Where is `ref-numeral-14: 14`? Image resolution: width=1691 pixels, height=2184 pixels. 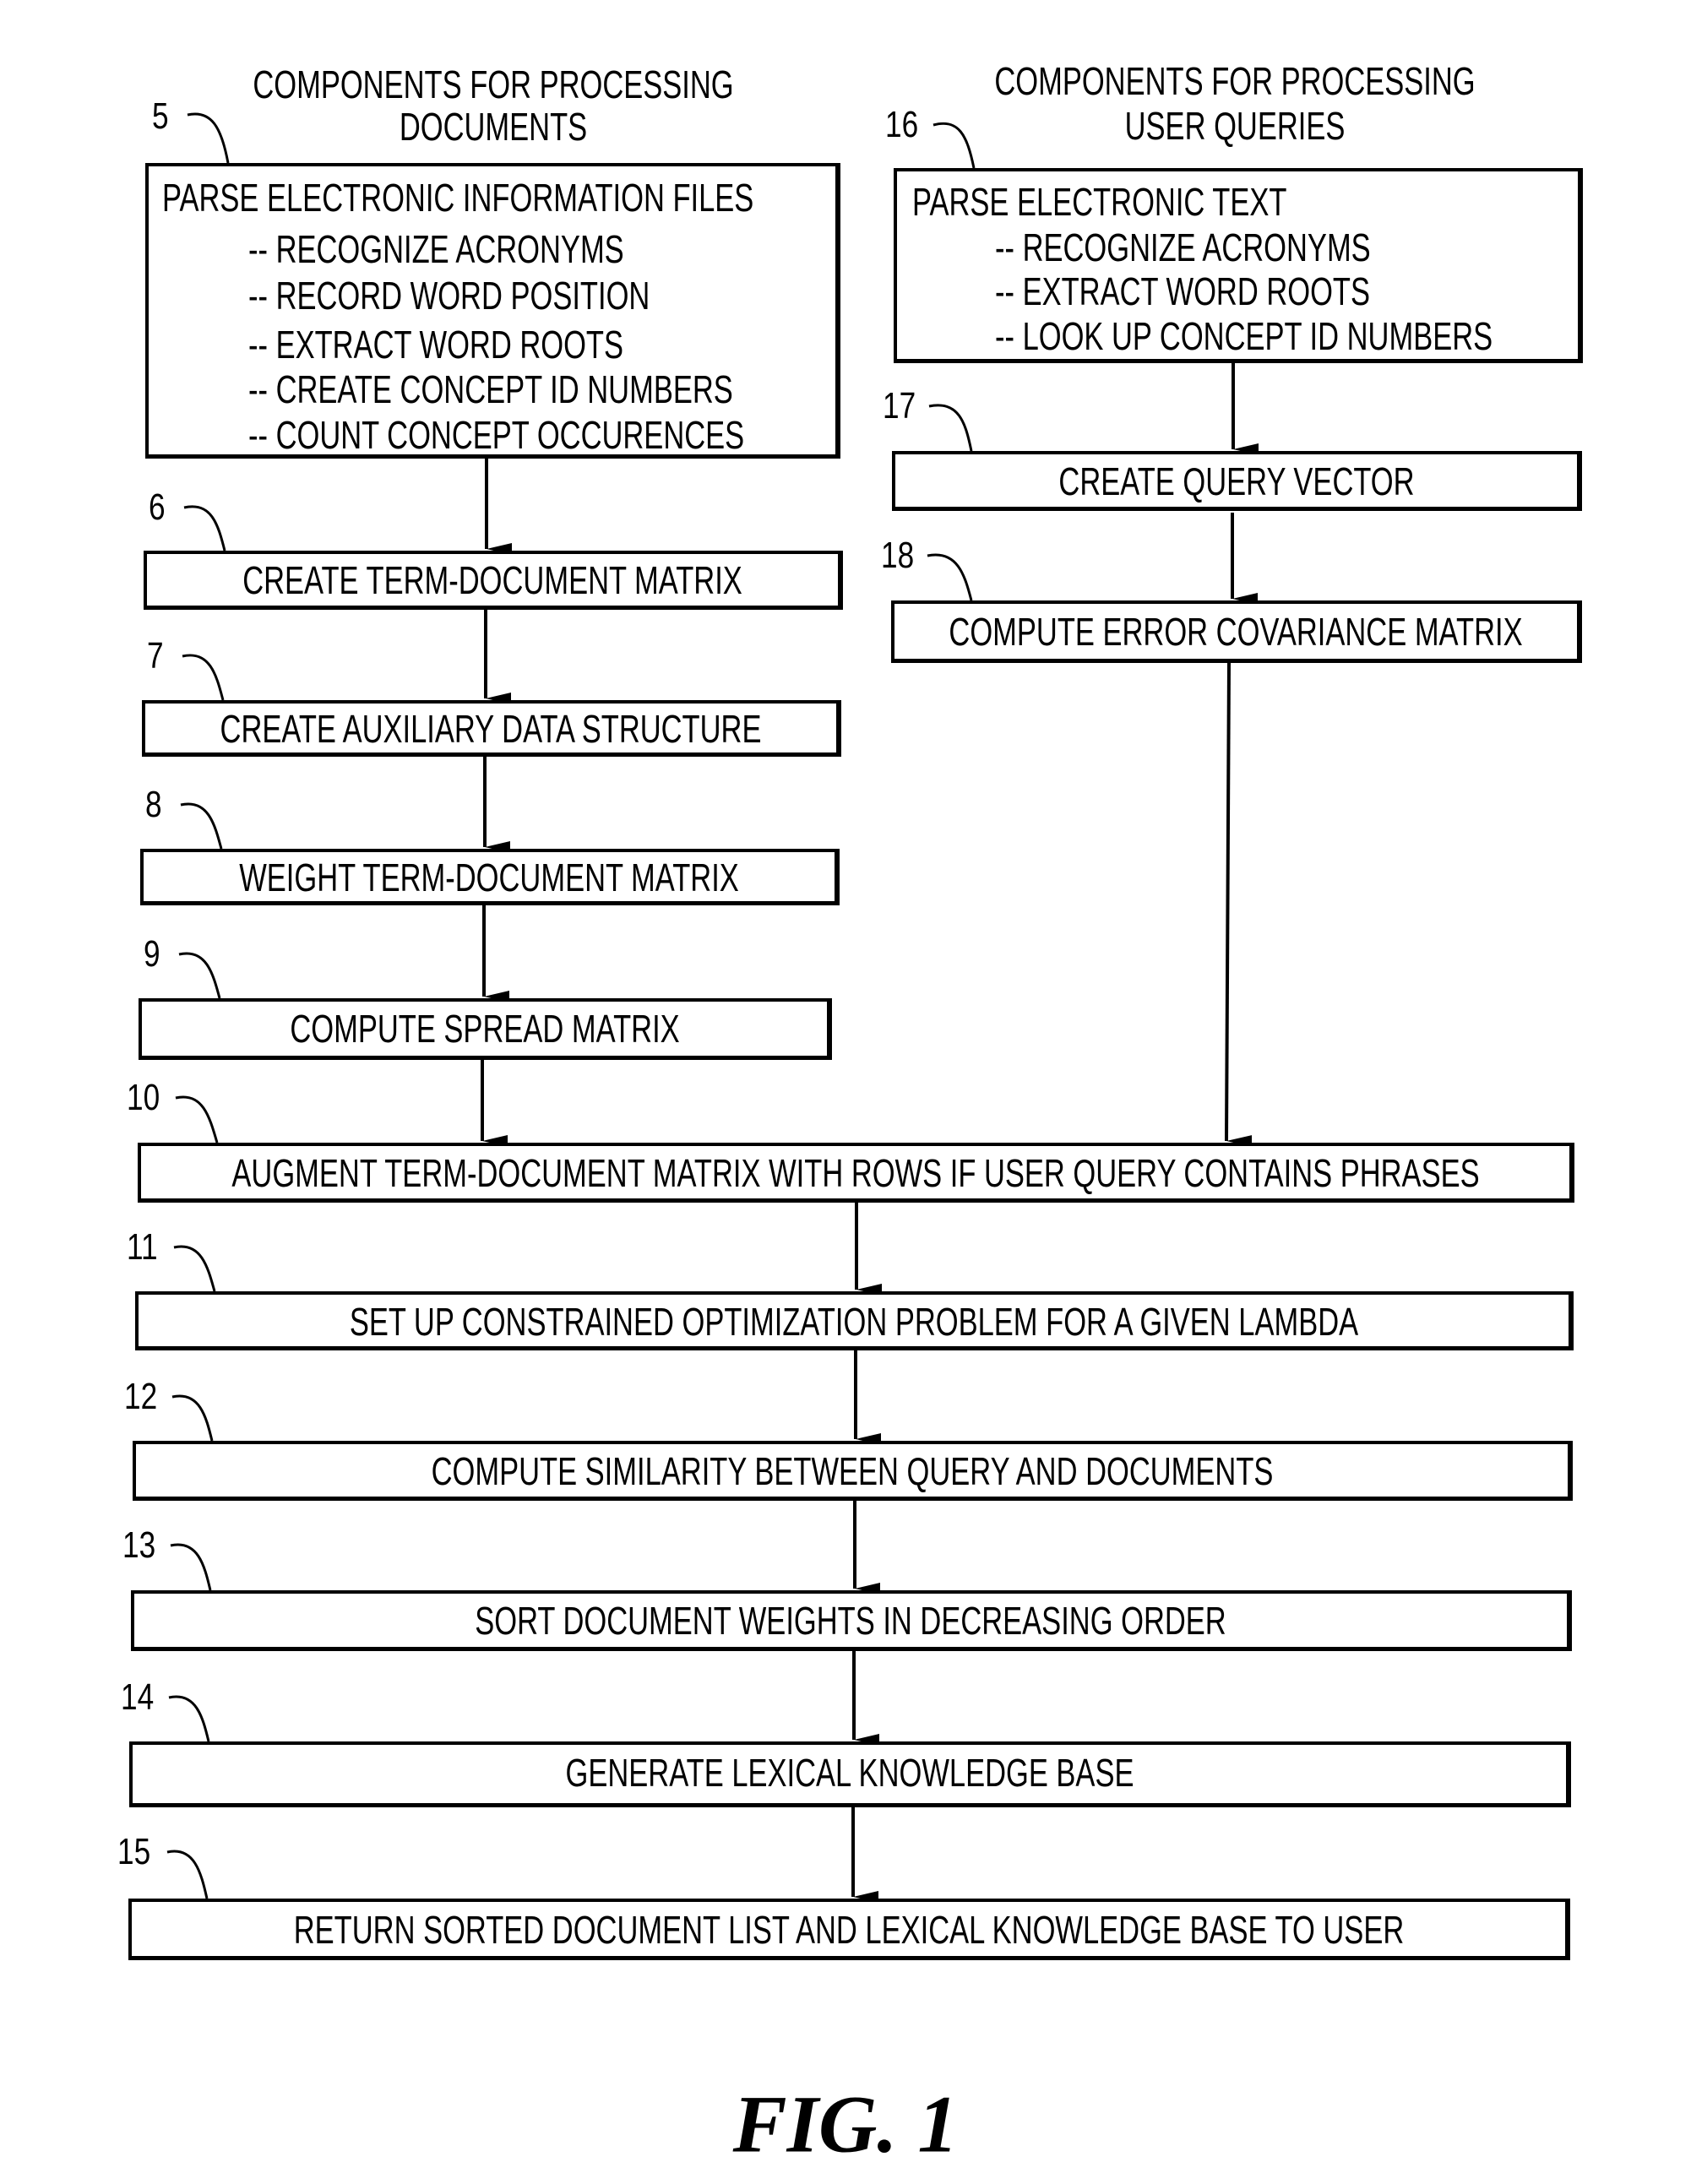
ref-numeral-14: 14 is located at coordinates (138, 1697).